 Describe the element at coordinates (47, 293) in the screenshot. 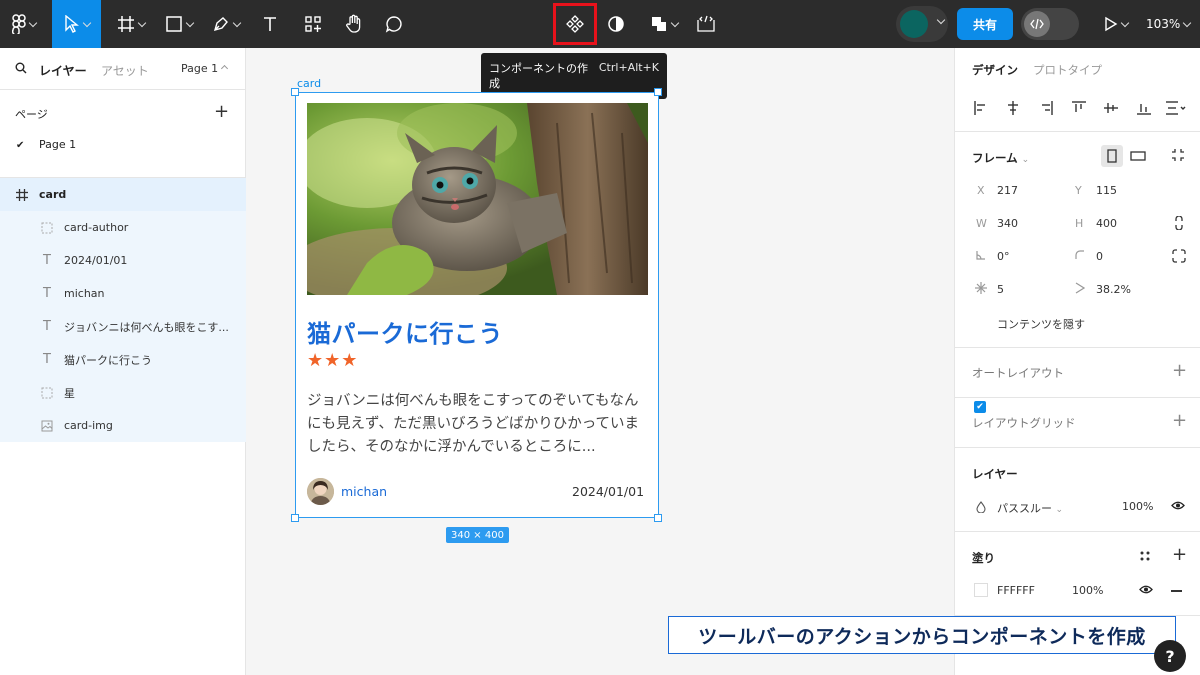

I see `text-icon: T` at that location.